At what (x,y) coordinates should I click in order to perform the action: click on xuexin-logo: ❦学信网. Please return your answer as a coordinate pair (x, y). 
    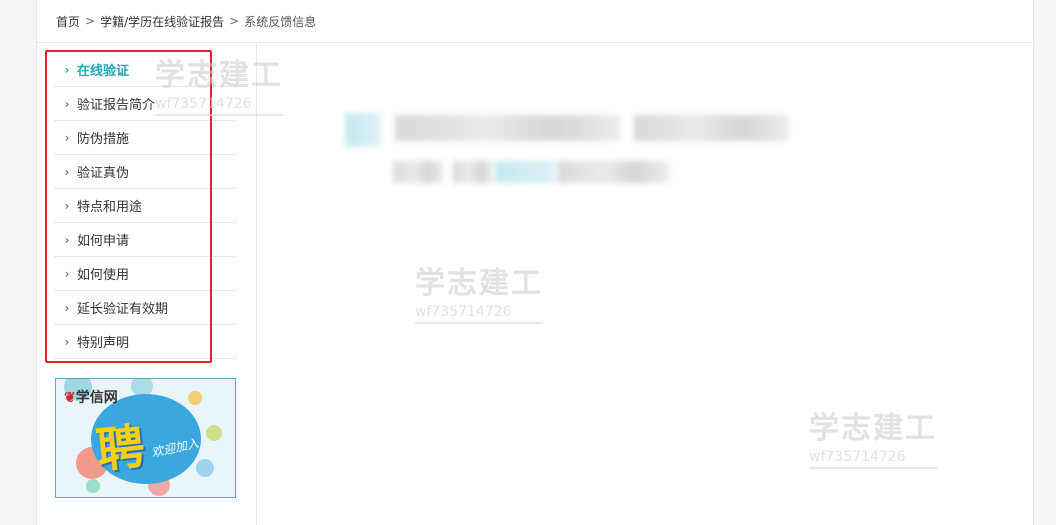
    Looking at the image, I should click on (91, 398).